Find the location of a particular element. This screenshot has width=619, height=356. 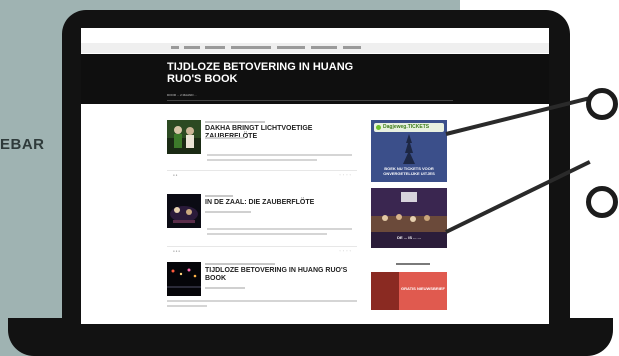

sidebar-ad-newsletter: GRATIS NIEUWSBRIEF is located at coordinates (409, 291).